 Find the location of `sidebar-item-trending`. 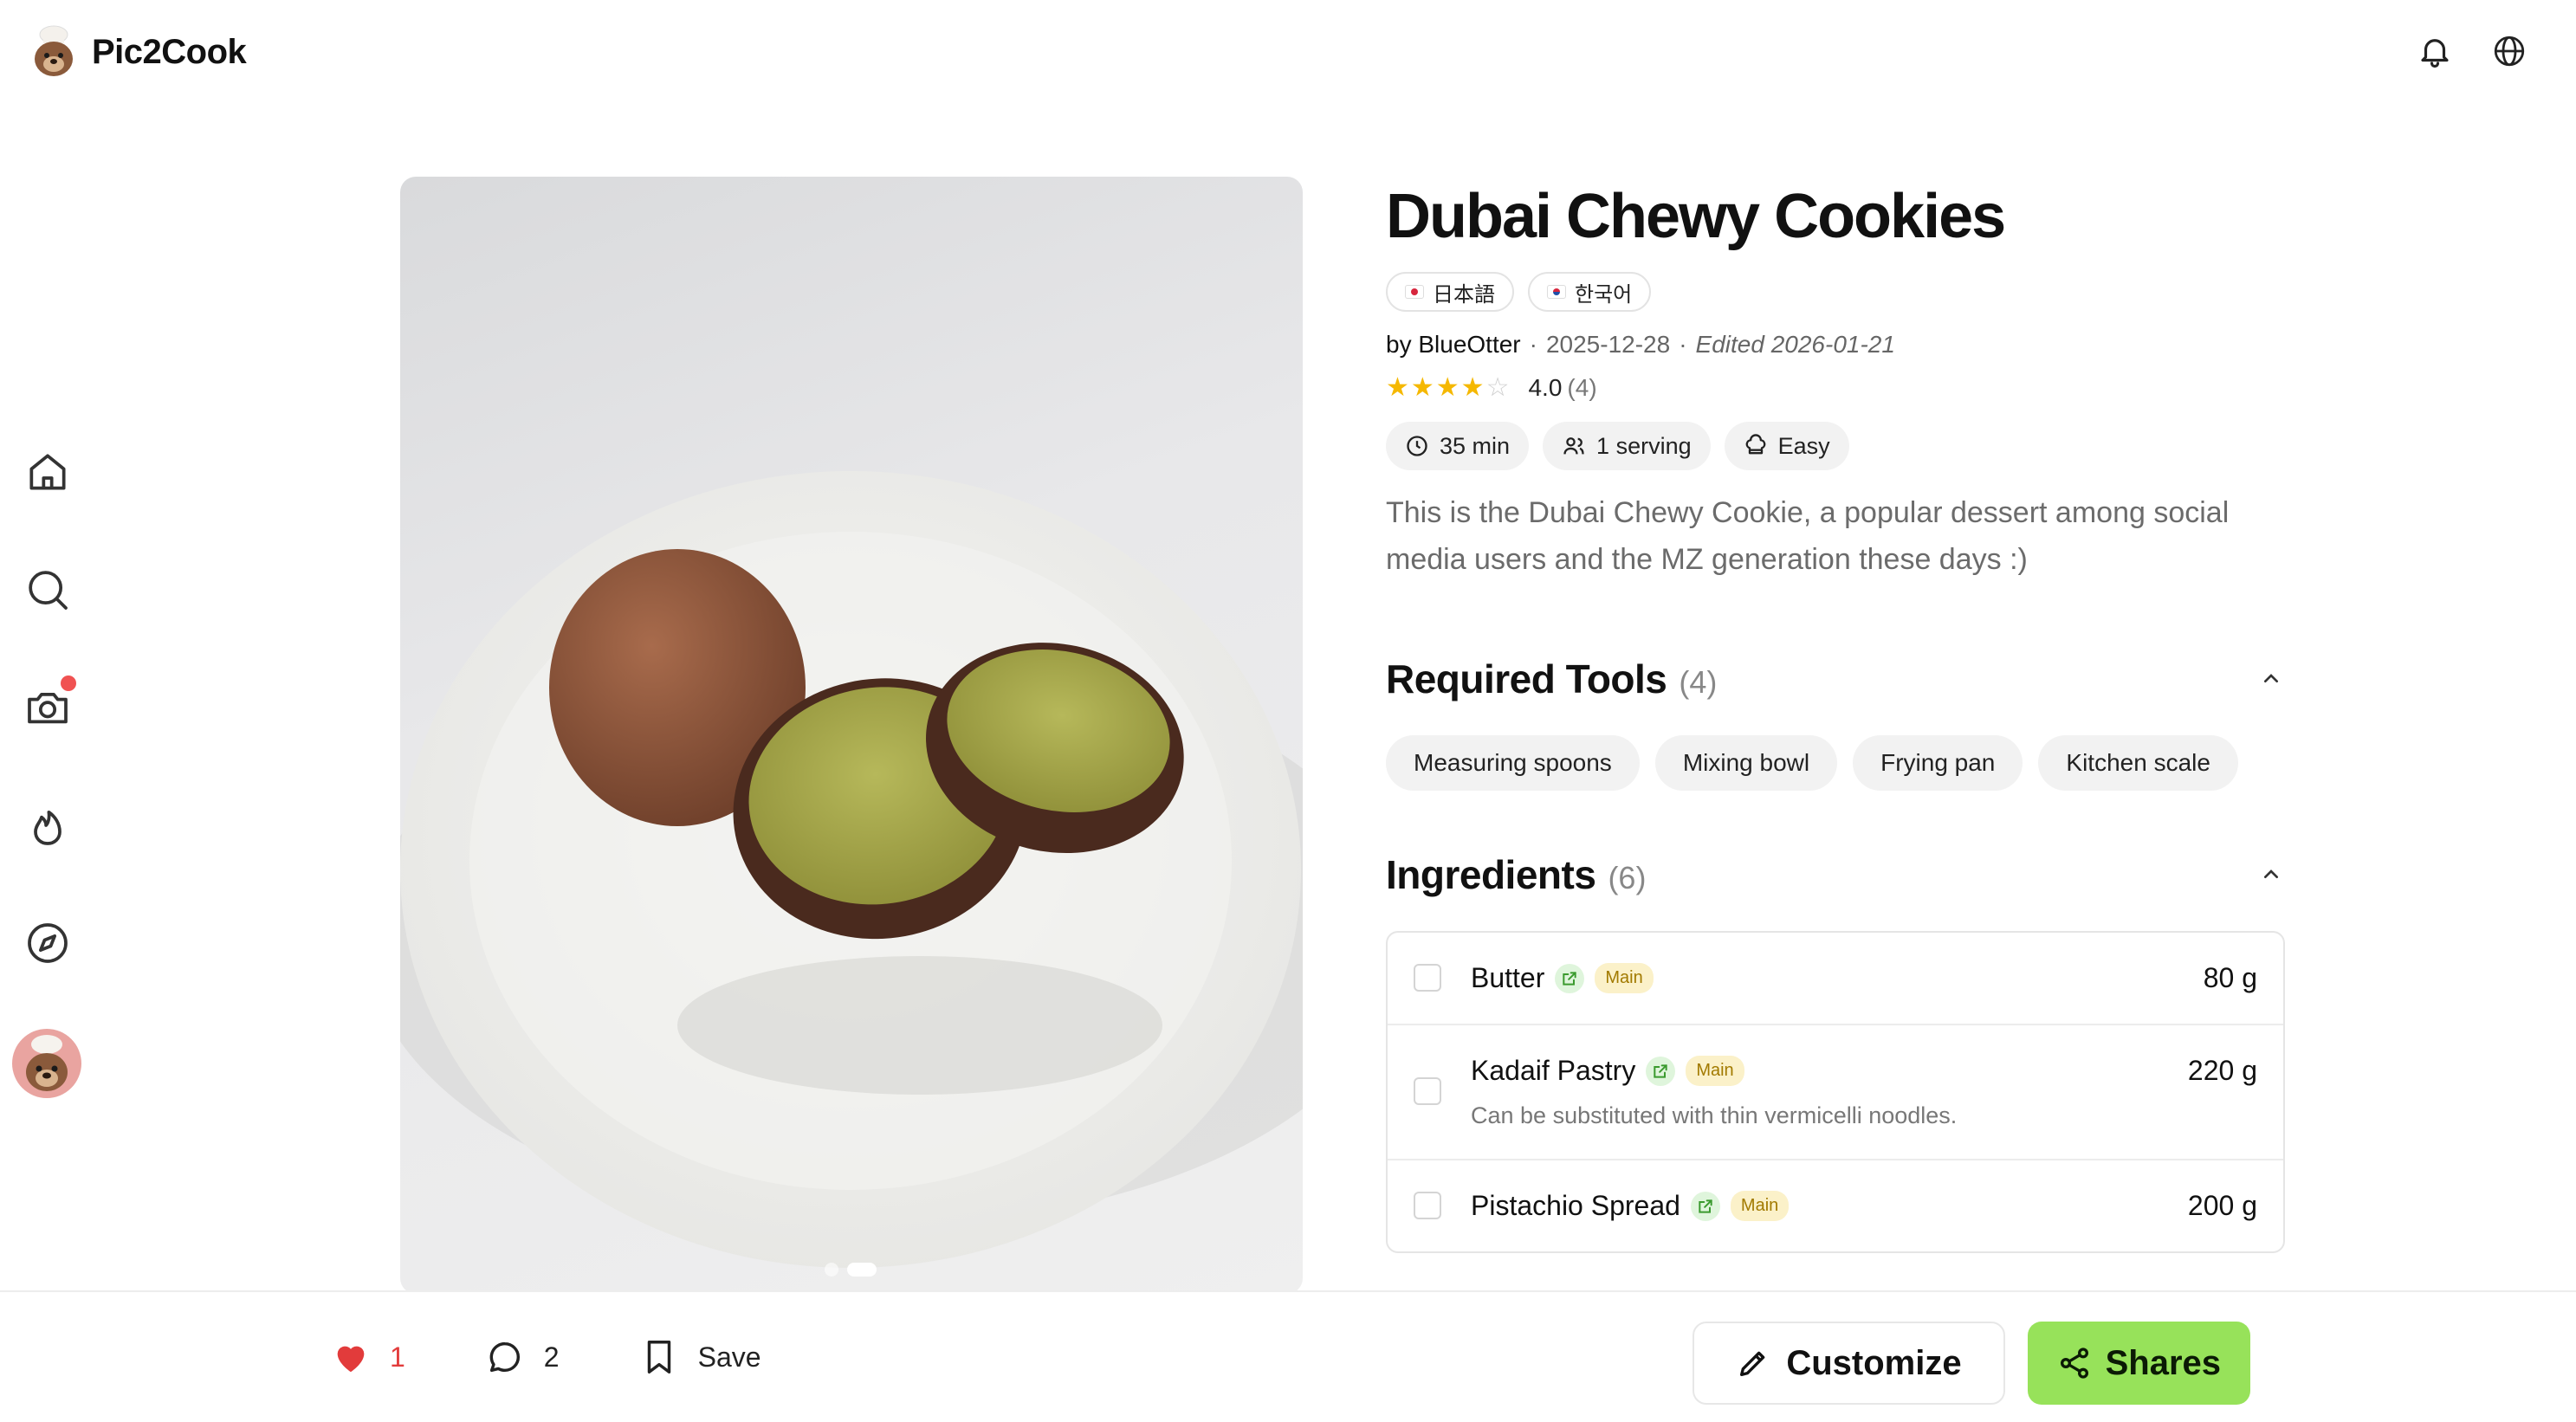

sidebar-item-trending is located at coordinates (47, 825).